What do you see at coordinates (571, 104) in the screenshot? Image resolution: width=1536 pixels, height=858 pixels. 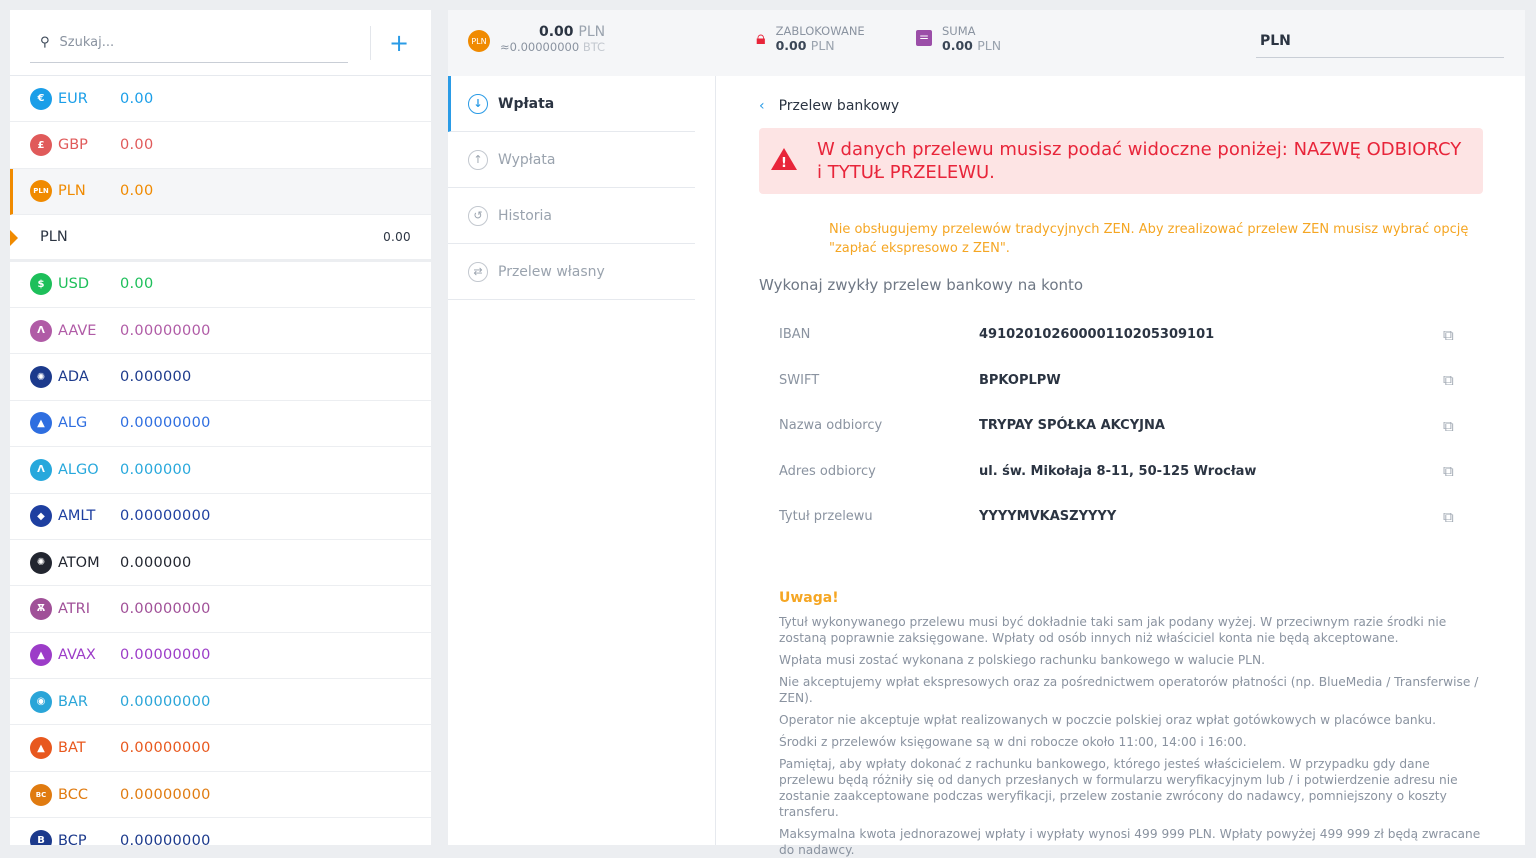 I see `nav-deposit: ↓ Wpłata` at bounding box center [571, 104].